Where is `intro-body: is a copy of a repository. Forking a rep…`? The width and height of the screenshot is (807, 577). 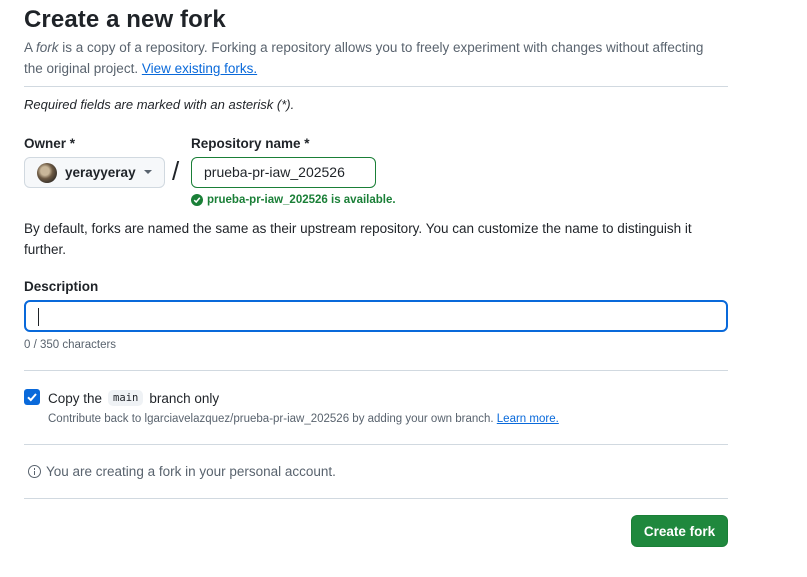 intro-body: is a copy of a repository. Forking a rep… is located at coordinates (364, 58).